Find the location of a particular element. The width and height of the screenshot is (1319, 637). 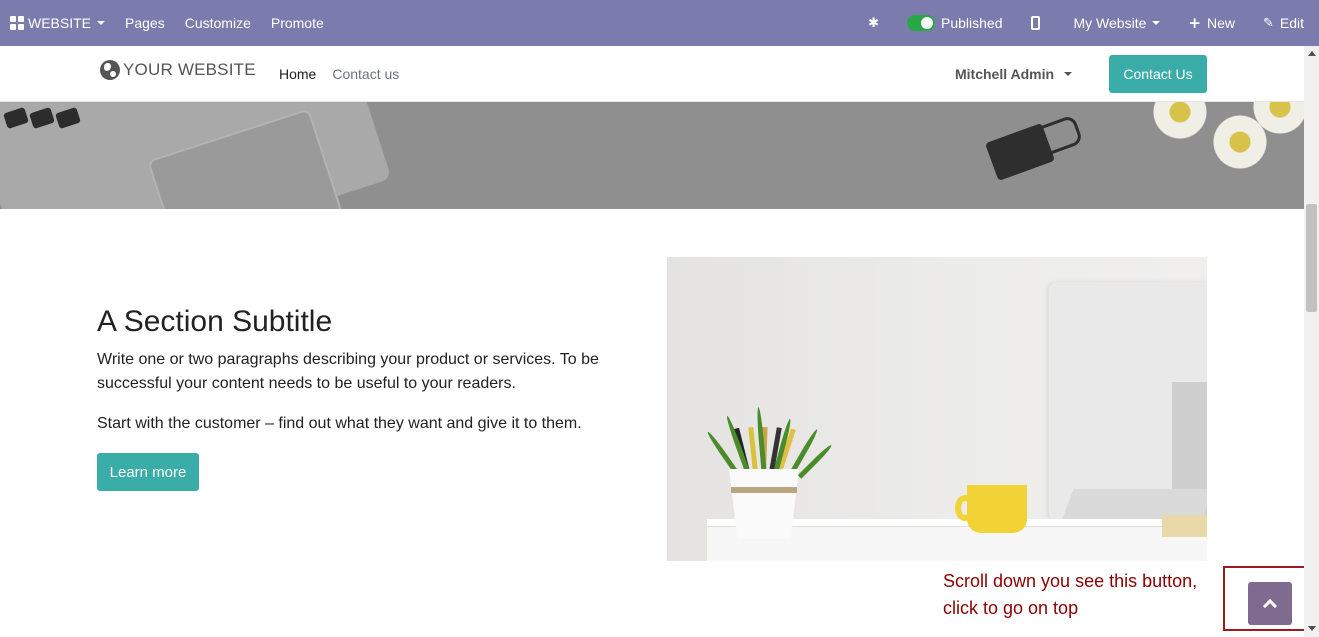

scroll-to-top-button is located at coordinates (1270, 603).